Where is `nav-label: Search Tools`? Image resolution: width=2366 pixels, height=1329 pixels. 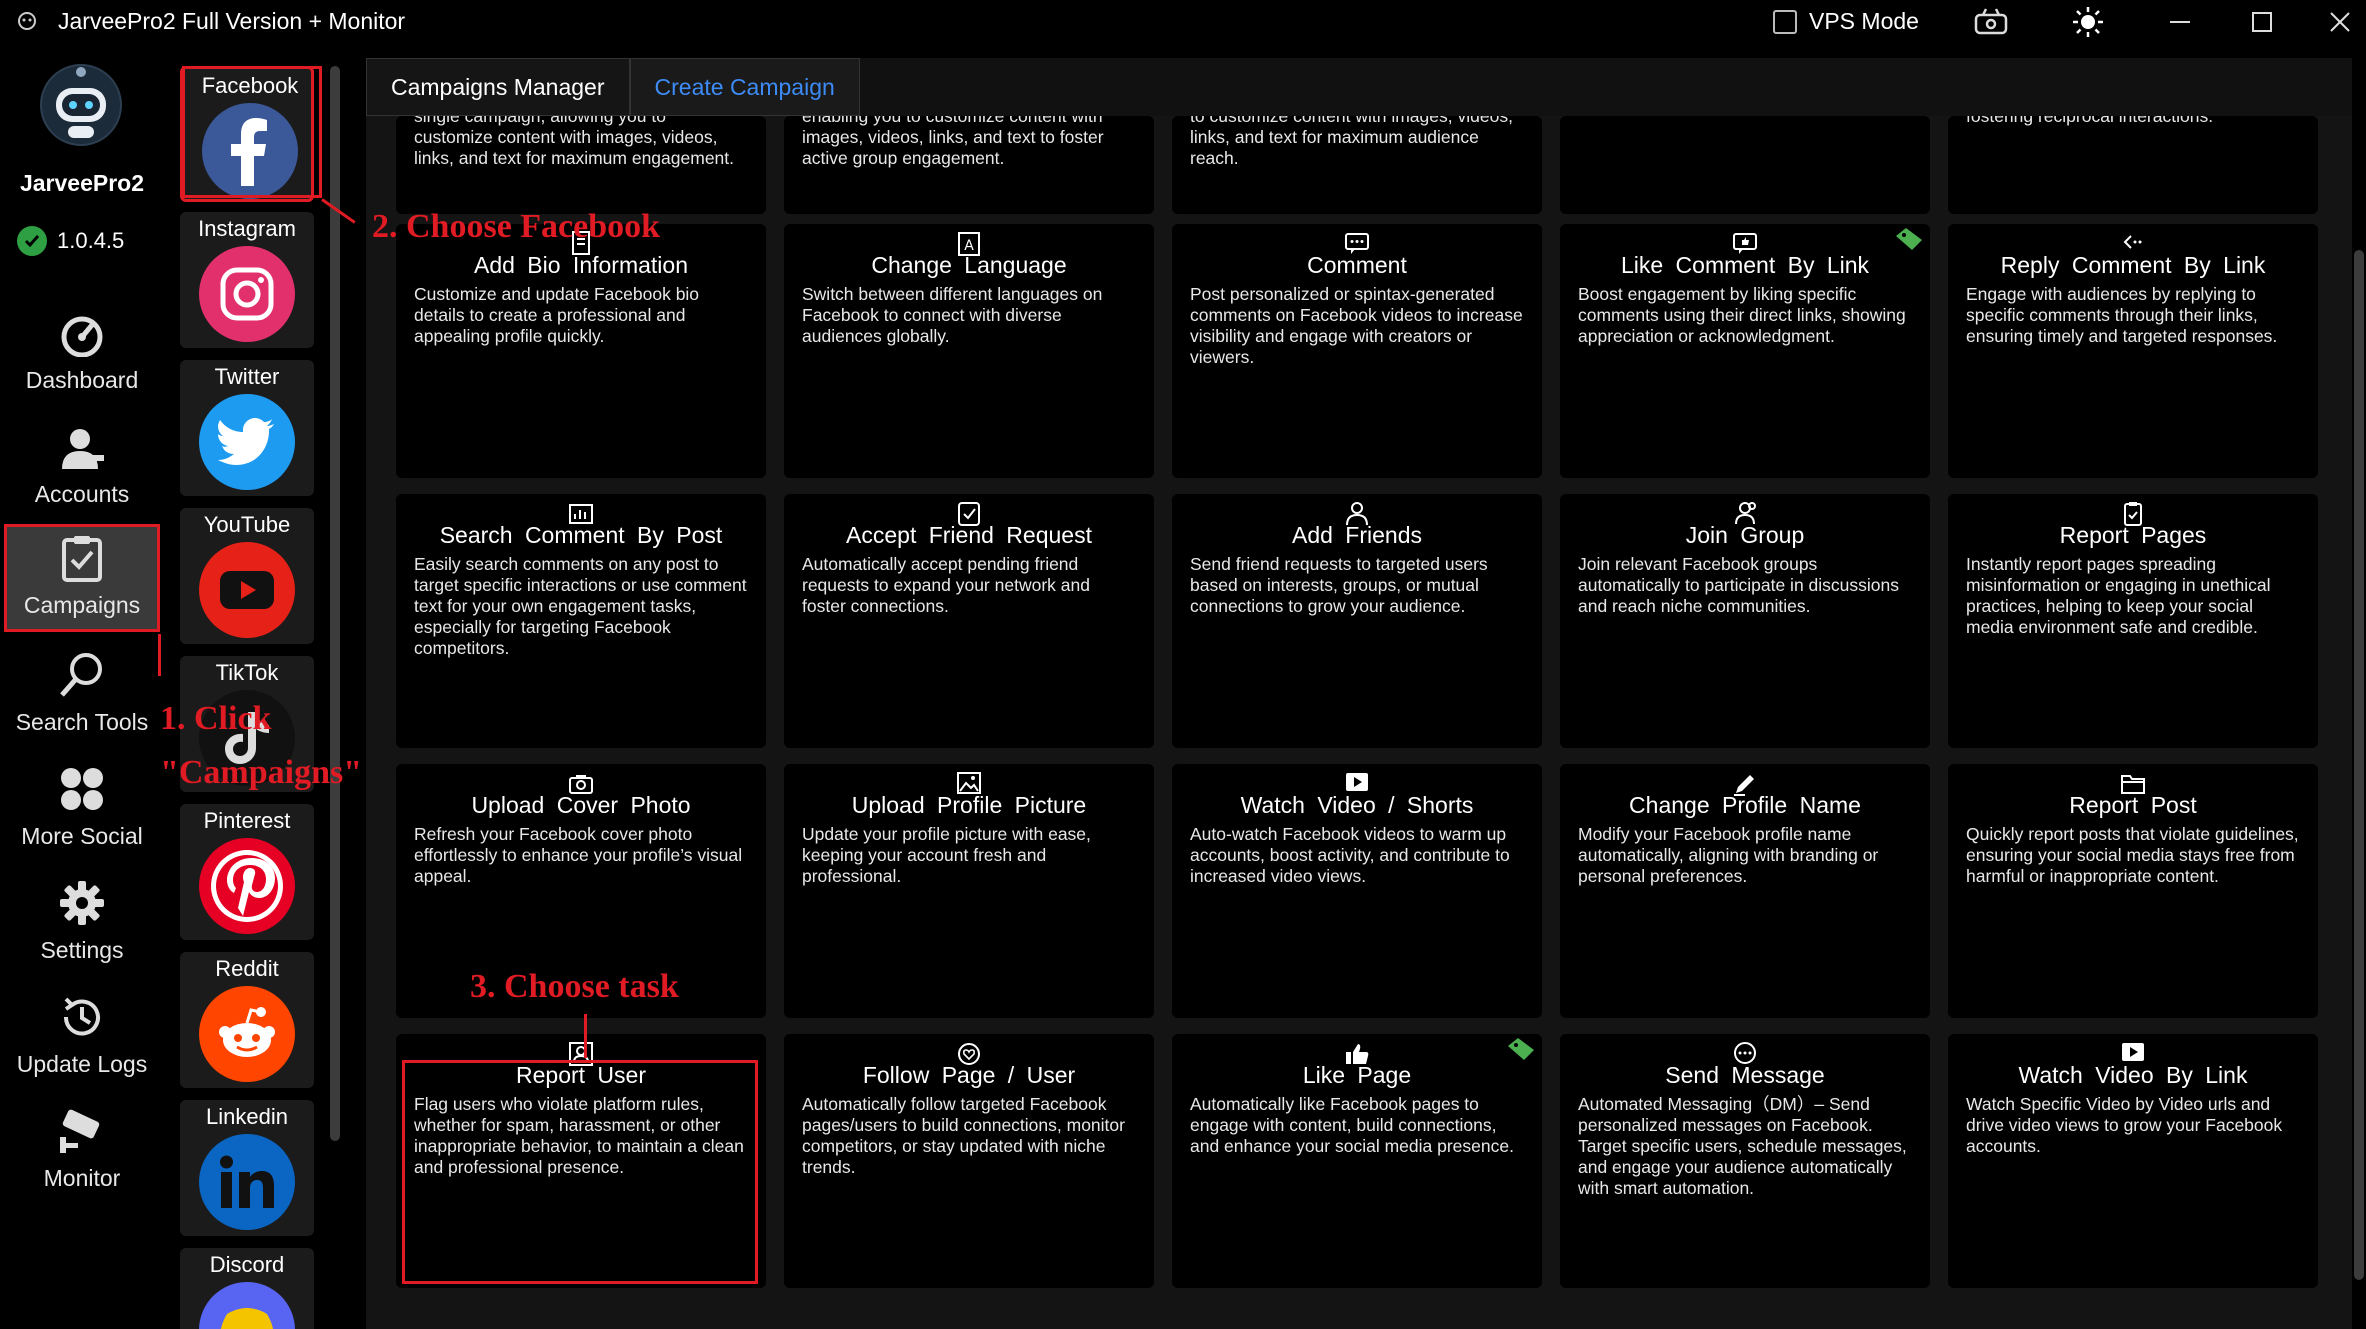
nav-label: Search Tools is located at coordinates (82, 722).